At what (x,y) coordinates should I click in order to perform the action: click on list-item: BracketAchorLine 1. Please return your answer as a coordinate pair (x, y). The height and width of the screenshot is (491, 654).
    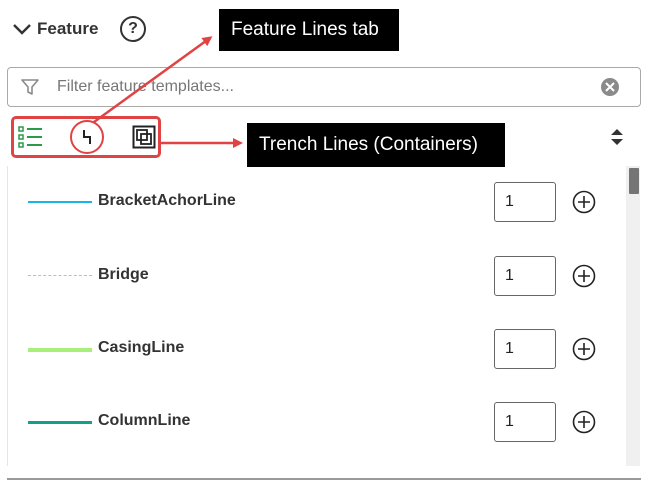
    Looking at the image, I should click on (313, 202).